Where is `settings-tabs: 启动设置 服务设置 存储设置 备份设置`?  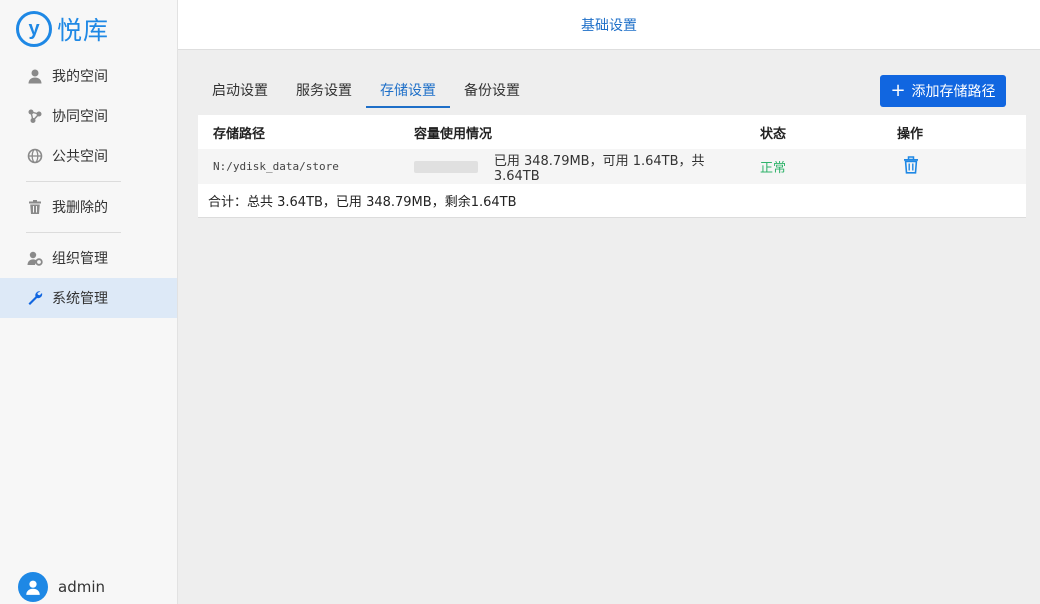
settings-tabs: 启动设置 服务设置 存储设置 备份设置 is located at coordinates (366, 89).